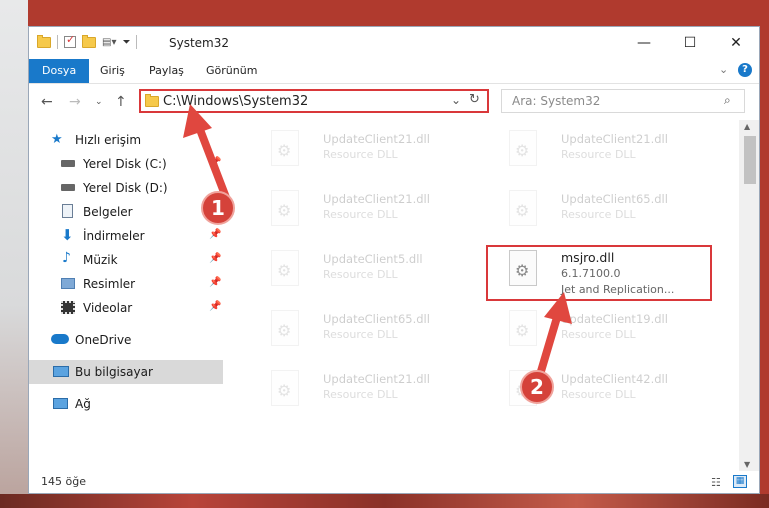 The width and height of the screenshot is (769, 508). Describe the element at coordinates (114, 372) in the screenshot. I see `sidebar-item-label: Bu bilgisayar` at that location.